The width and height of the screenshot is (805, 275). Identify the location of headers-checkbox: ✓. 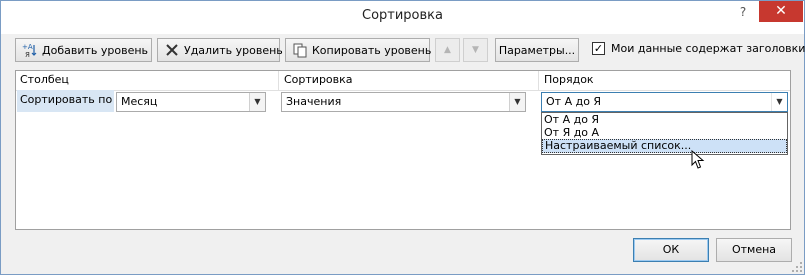
(598, 48).